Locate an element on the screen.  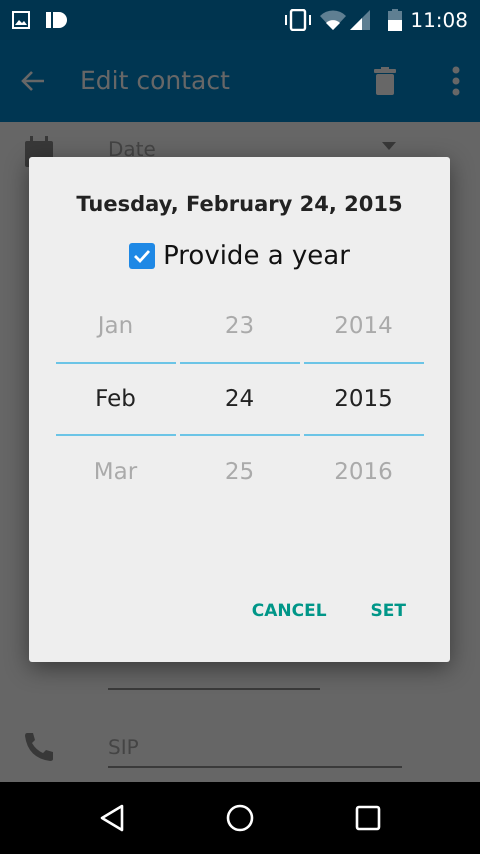
set-button: SET is located at coordinates (388, 611).